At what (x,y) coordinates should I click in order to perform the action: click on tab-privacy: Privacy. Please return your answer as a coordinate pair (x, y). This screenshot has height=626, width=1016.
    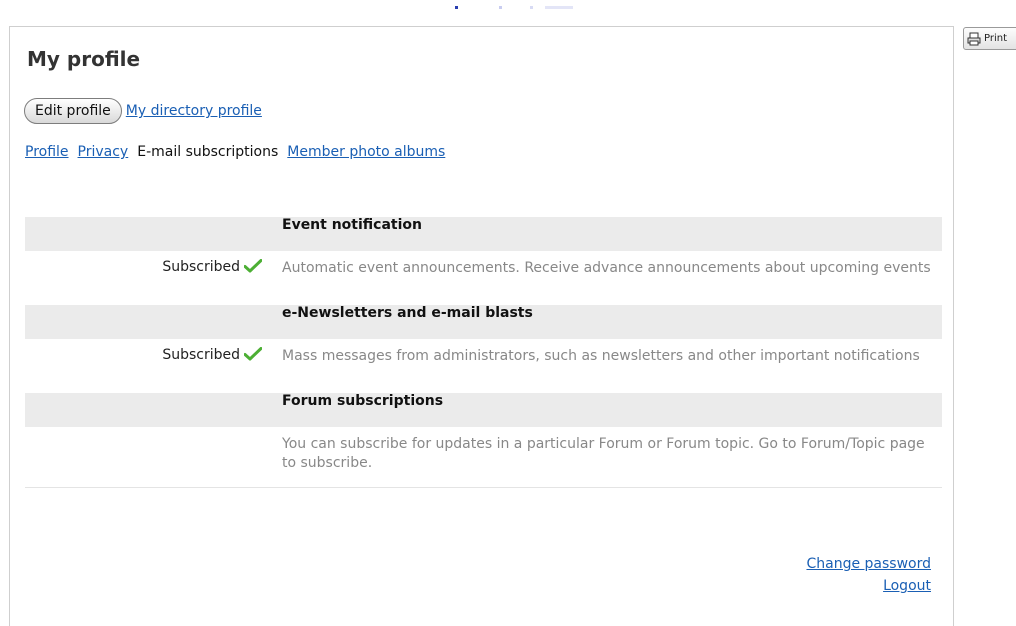
    Looking at the image, I should click on (103, 152).